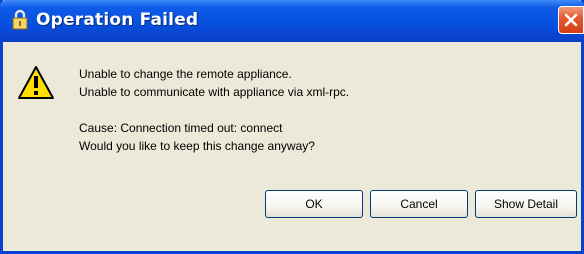 The image size is (584, 254). I want to click on cancel-button: Cancel, so click(419, 204).